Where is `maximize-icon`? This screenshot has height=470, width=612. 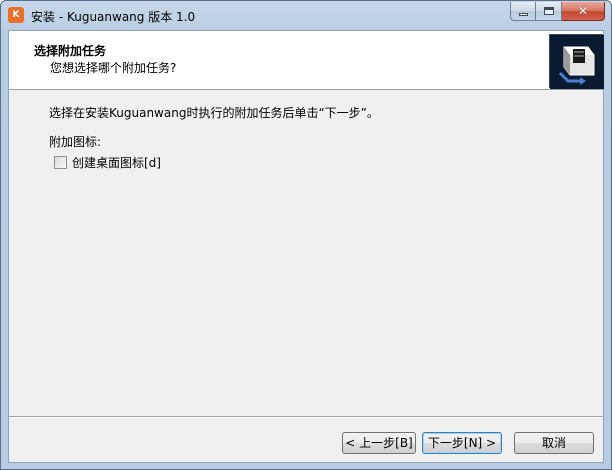 maximize-icon is located at coordinates (548, 11).